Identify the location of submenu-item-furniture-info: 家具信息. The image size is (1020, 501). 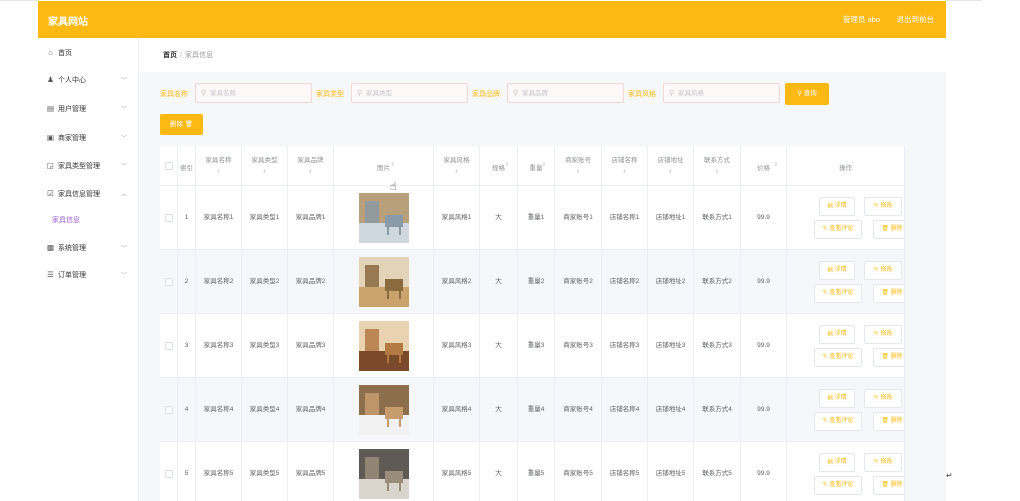
(66, 220).